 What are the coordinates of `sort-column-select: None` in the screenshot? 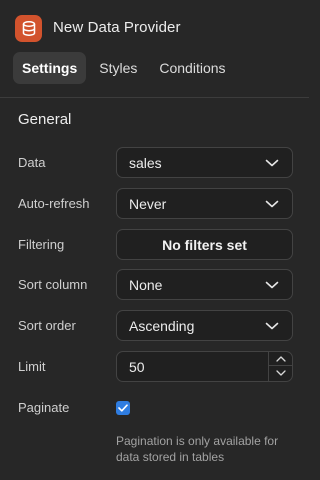 It's located at (204, 284).